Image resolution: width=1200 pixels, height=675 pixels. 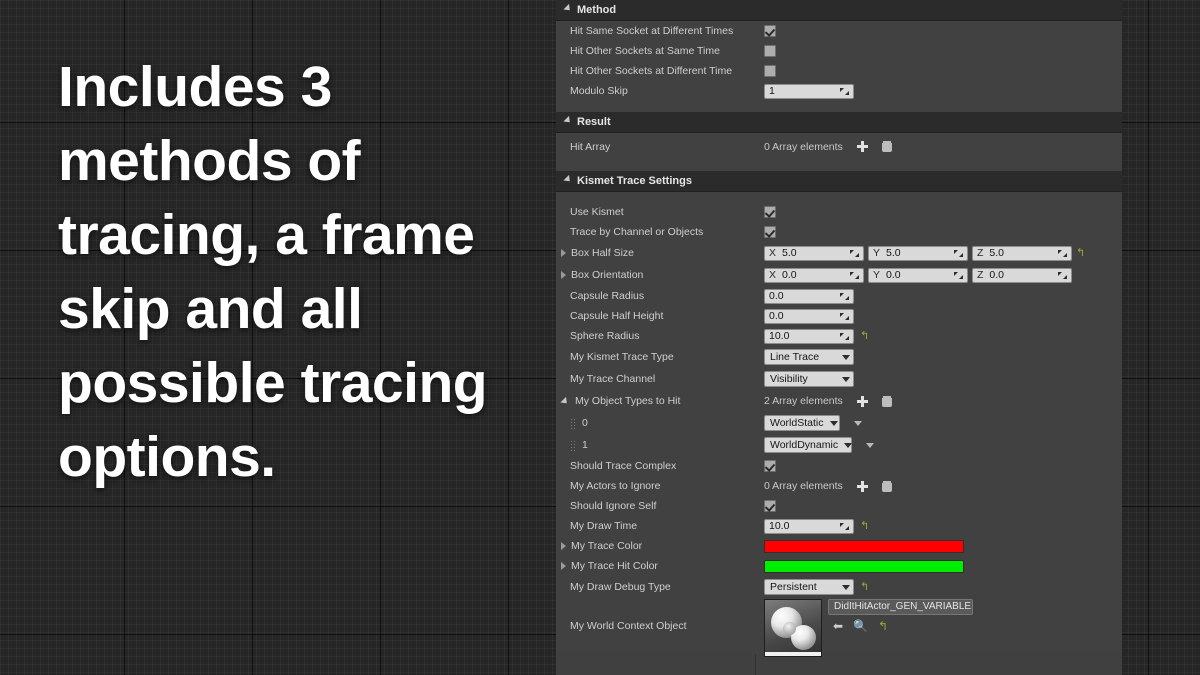 I want to click on property-label-text: My Trace Color, so click(x=607, y=546).